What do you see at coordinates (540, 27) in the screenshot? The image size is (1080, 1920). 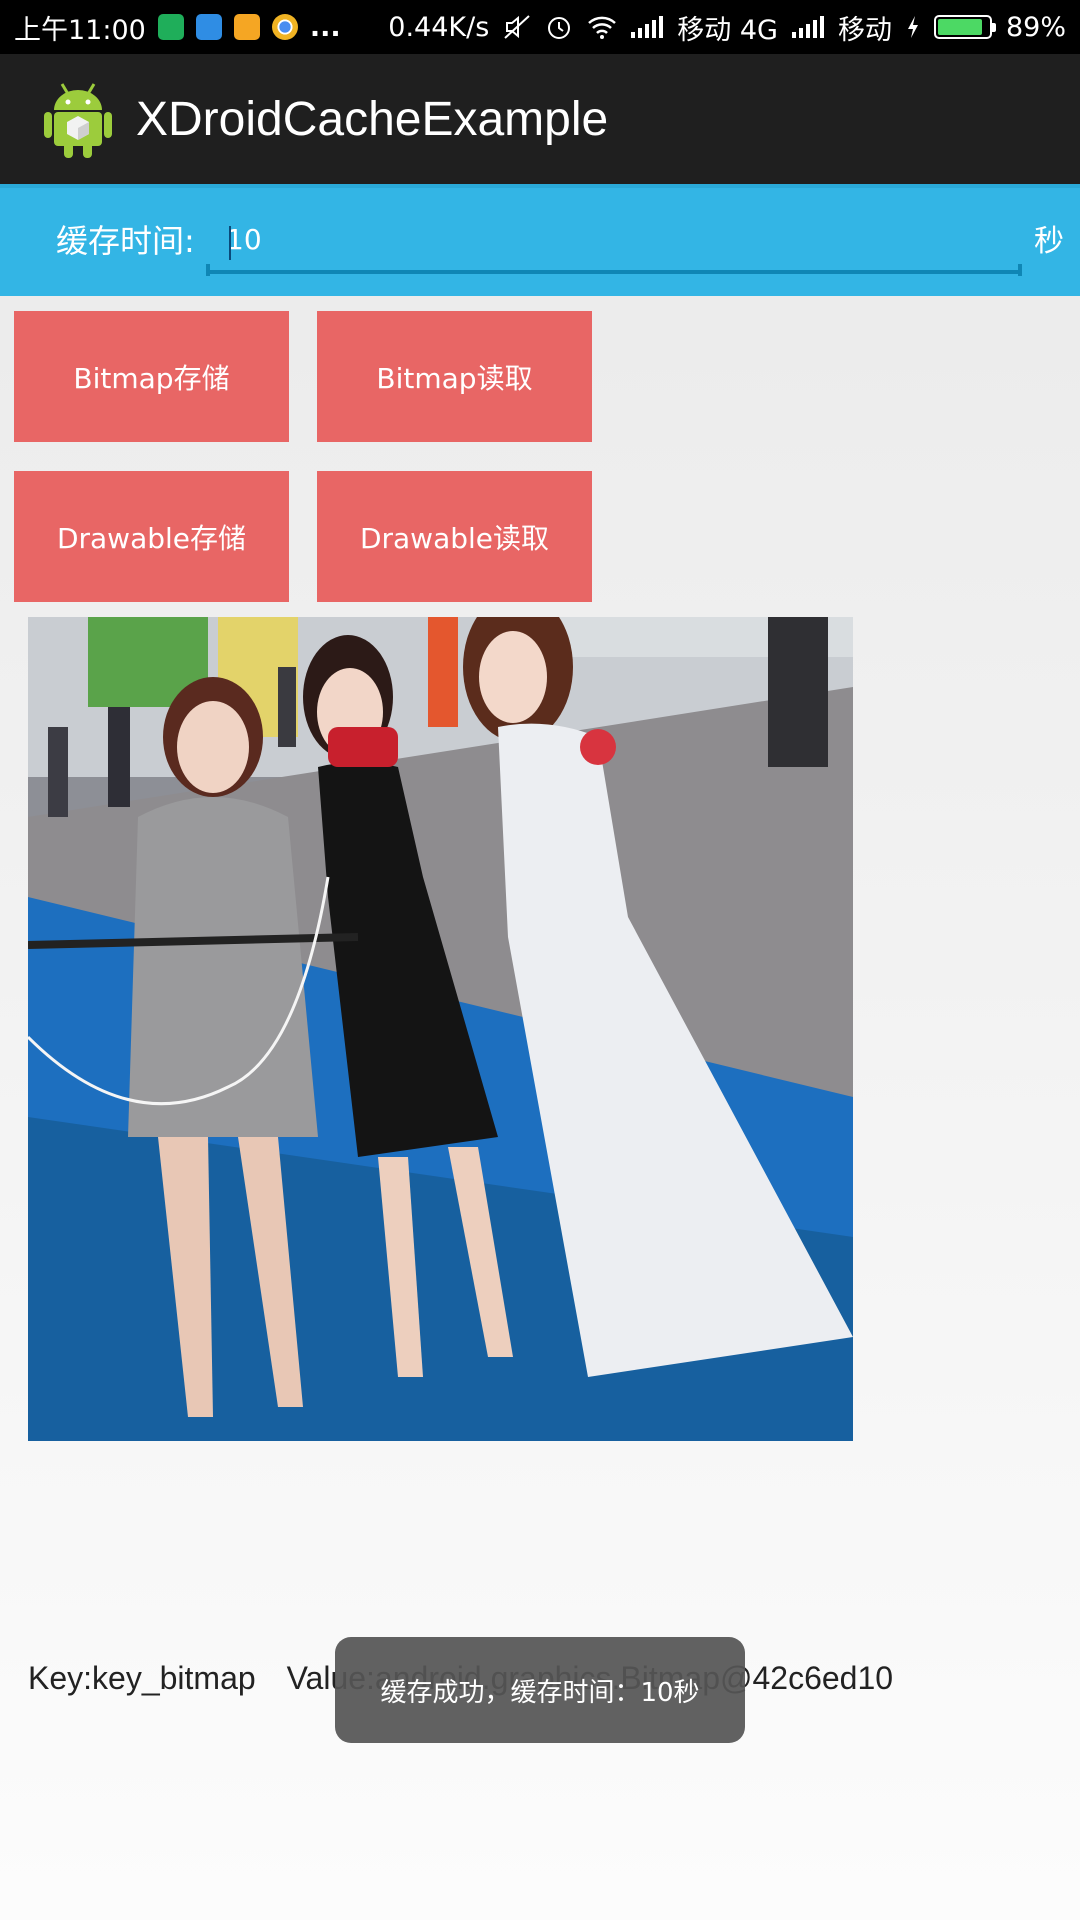 I see `status-bar: 上午11:00 ... 0.44K/s 移动 4G 移动 89%` at bounding box center [540, 27].